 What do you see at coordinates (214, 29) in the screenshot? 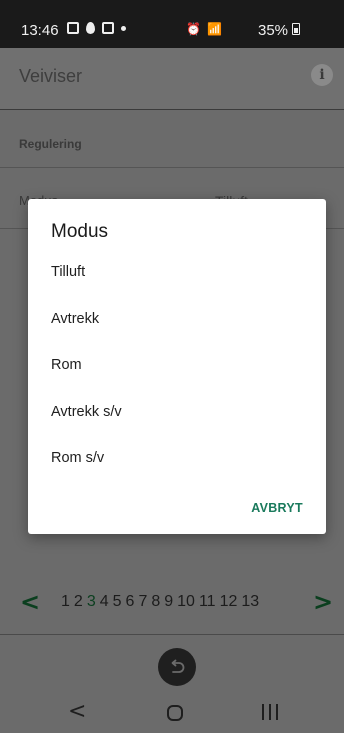
I see `wifi-icon: 📶` at bounding box center [214, 29].